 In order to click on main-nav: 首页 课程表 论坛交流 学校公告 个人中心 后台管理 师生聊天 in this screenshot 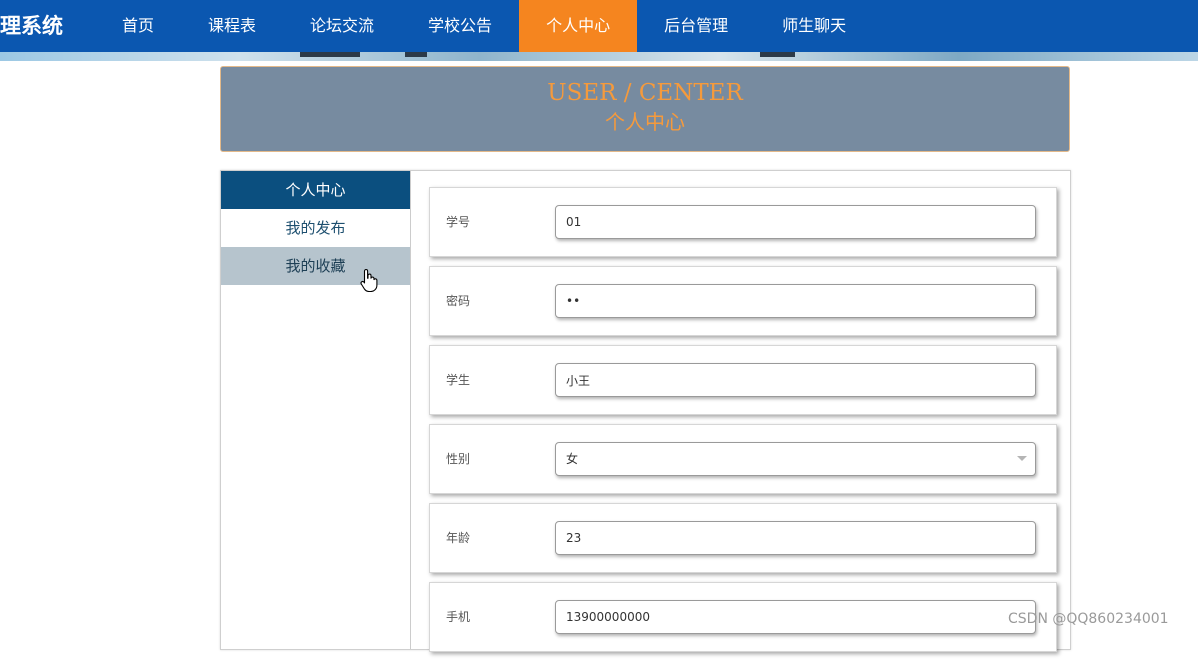, I will do `click(484, 26)`.